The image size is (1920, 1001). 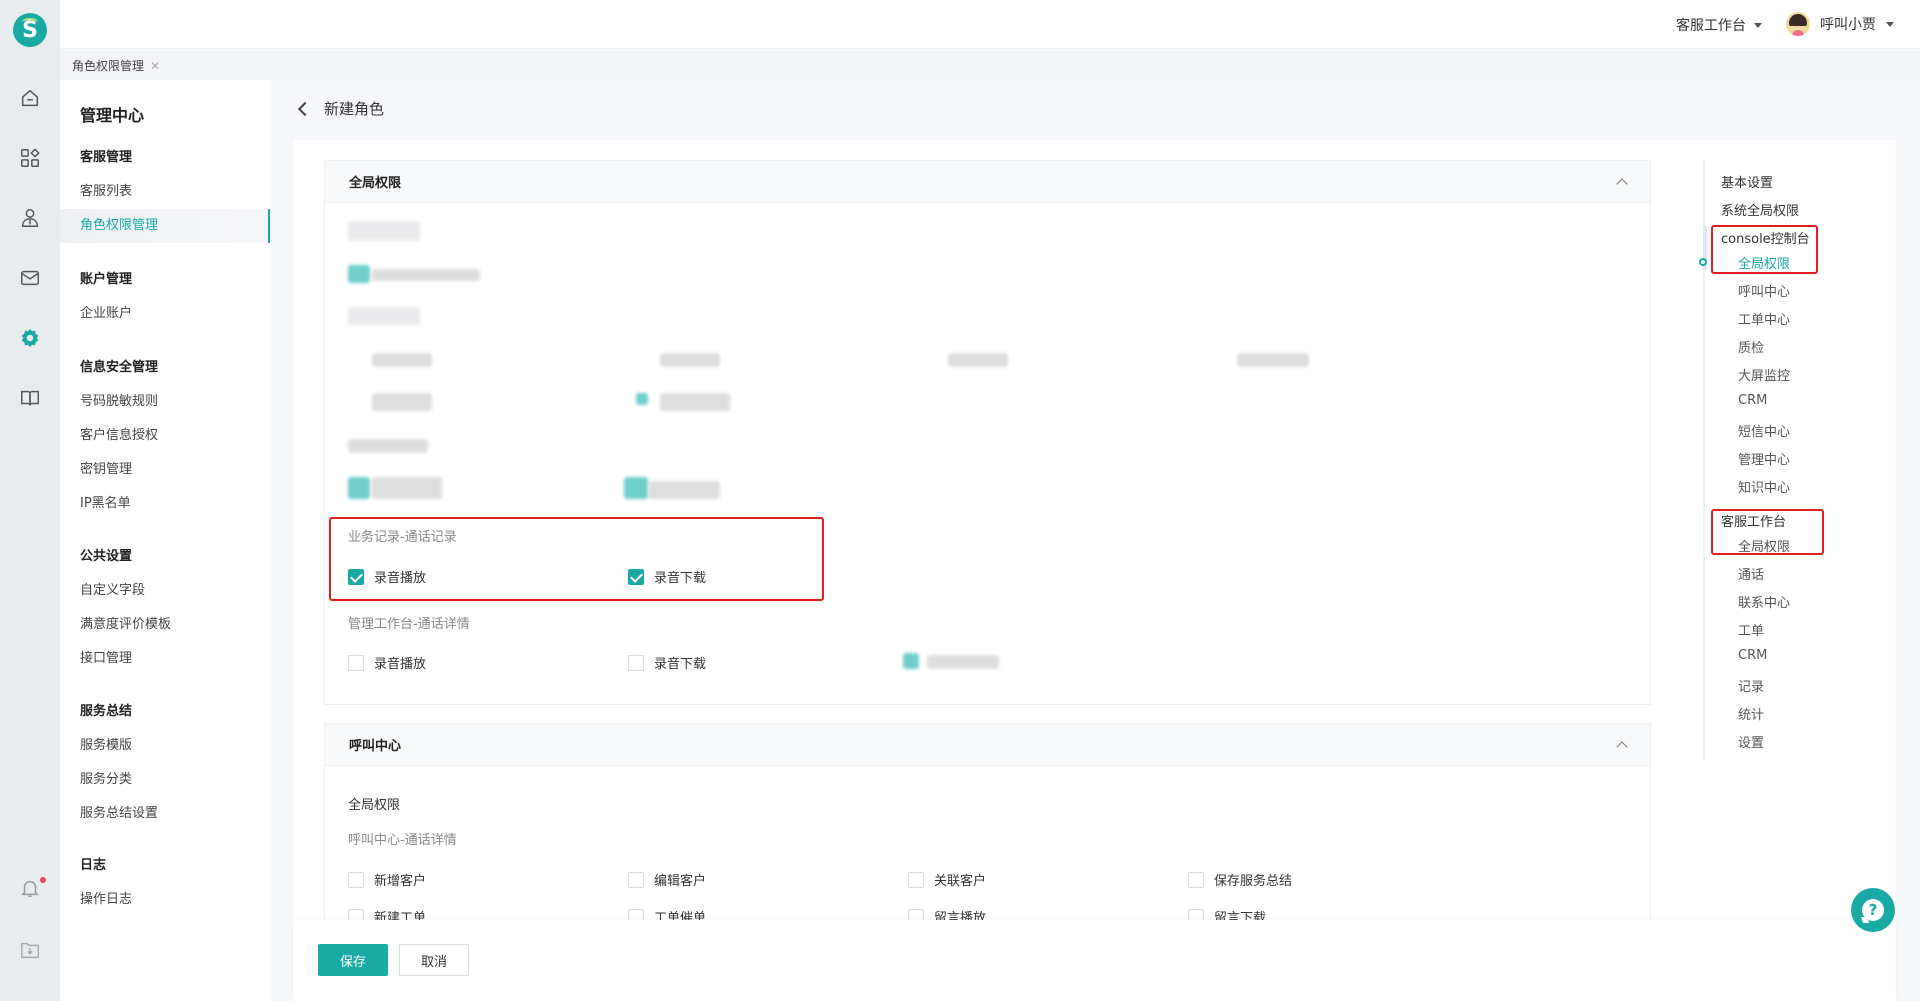 I want to click on checkbox-label: 关联客户, so click(x=960, y=881).